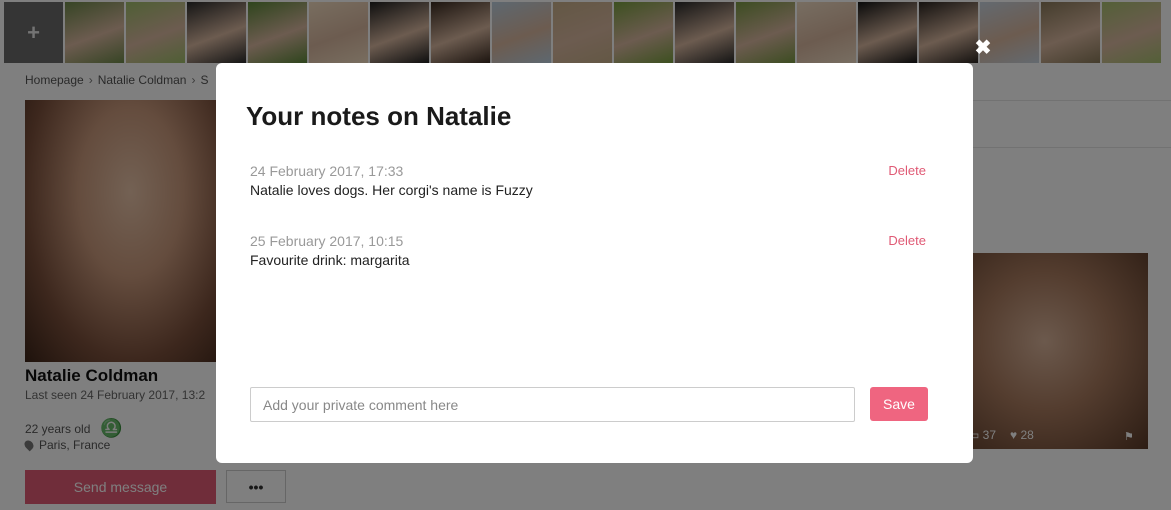  I want to click on private-comment-input, so click(552, 404).